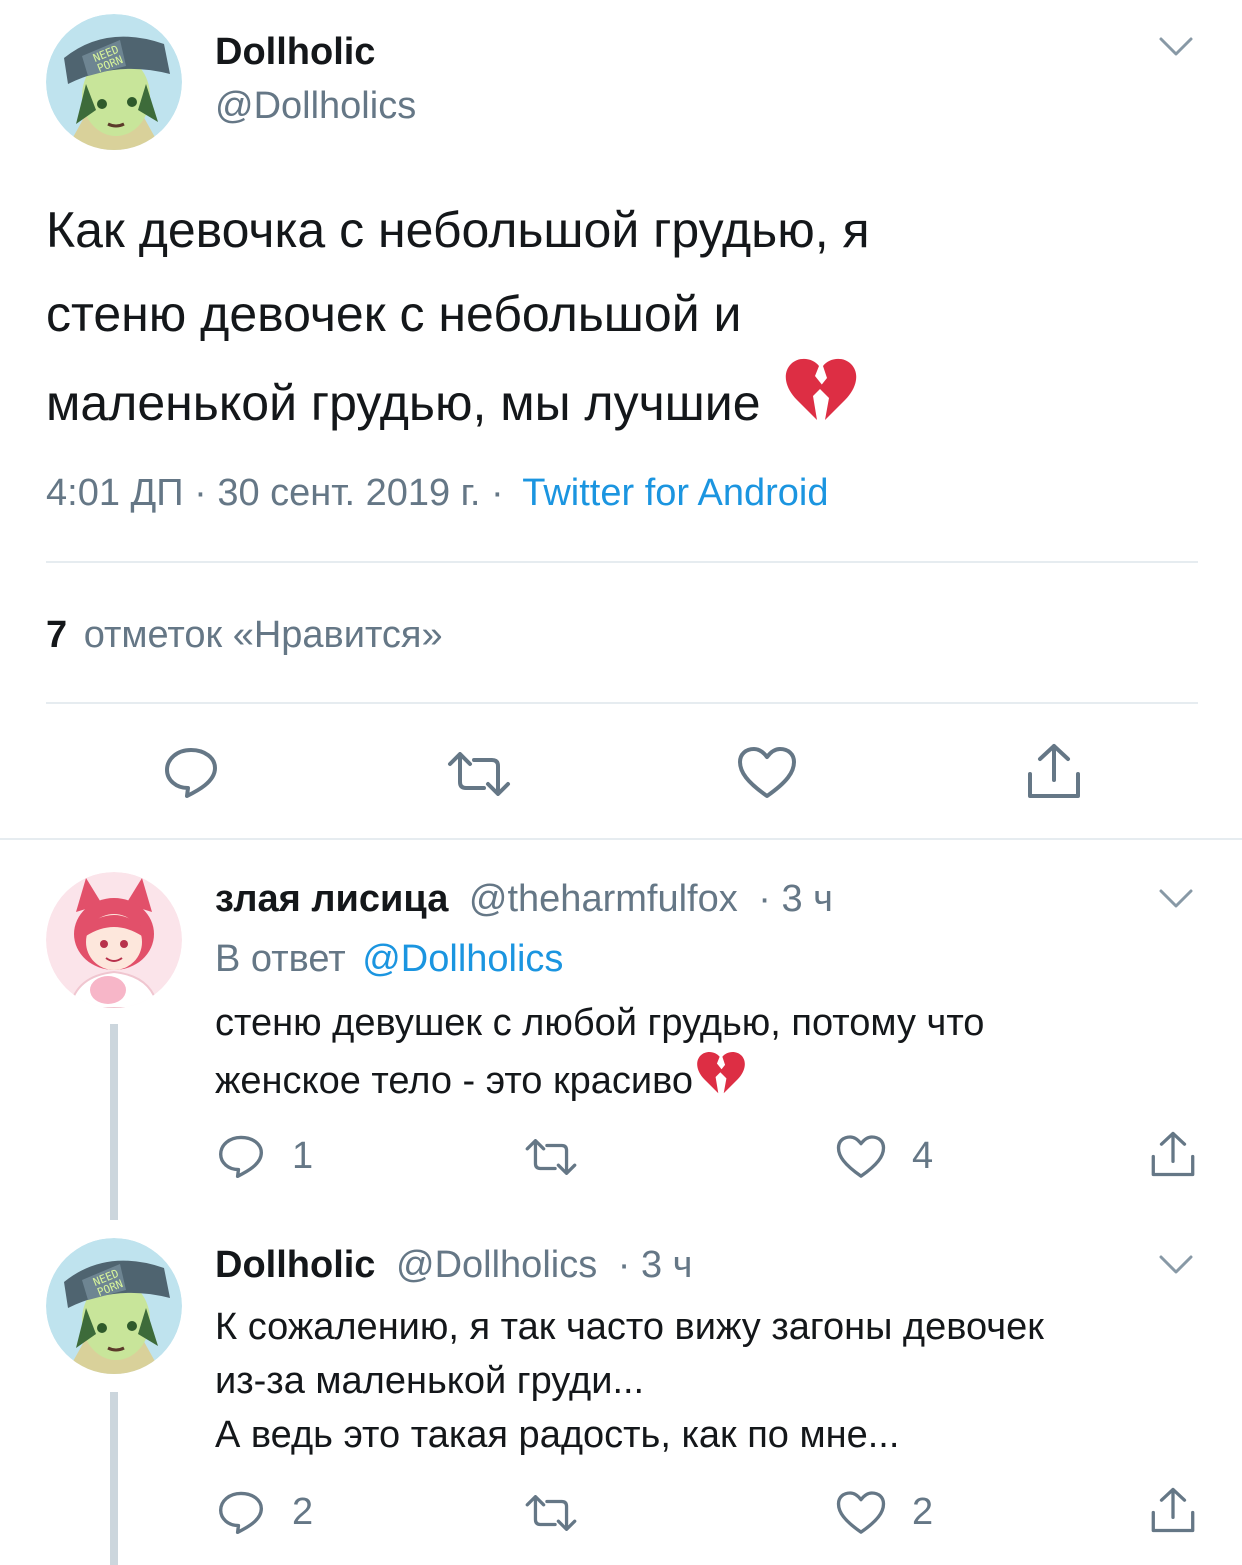 This screenshot has width=1242, height=1565. What do you see at coordinates (114, 940) in the screenshot?
I see `avatar` at bounding box center [114, 940].